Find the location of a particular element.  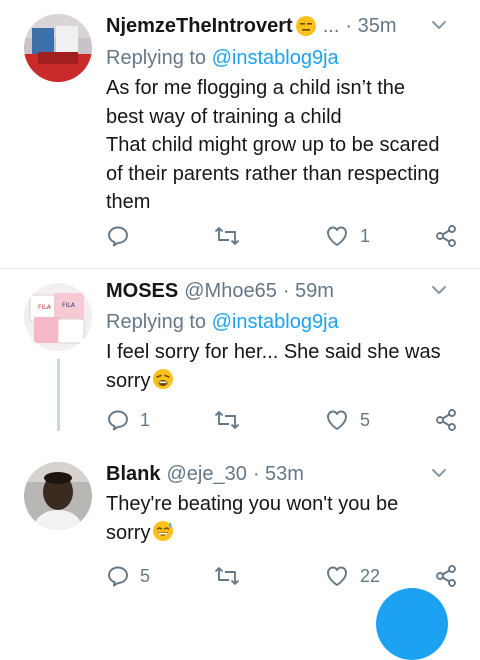

tweet-header: NjemzeTheIntrovert ... · 35m is located at coordinates (281, 26).